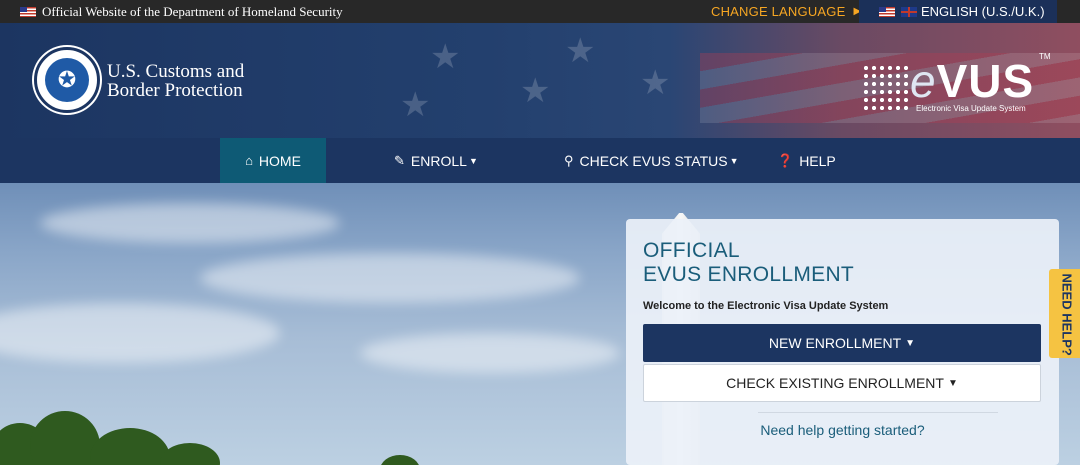 The image size is (1080, 465). I want to click on nav-item-help: ❓ HELP, so click(806, 160).